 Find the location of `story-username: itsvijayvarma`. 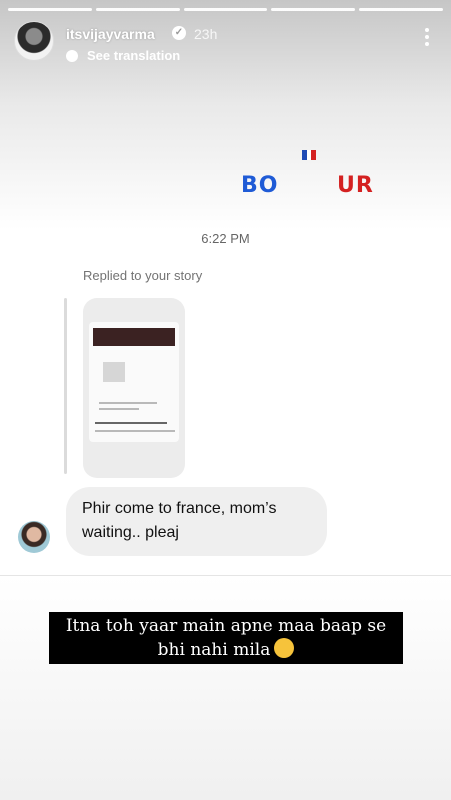

story-username: itsvijayvarma is located at coordinates (110, 34).